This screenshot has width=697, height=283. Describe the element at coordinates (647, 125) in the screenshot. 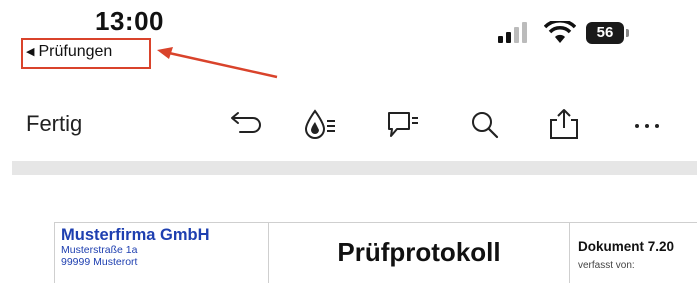

I see `more-icon` at that location.